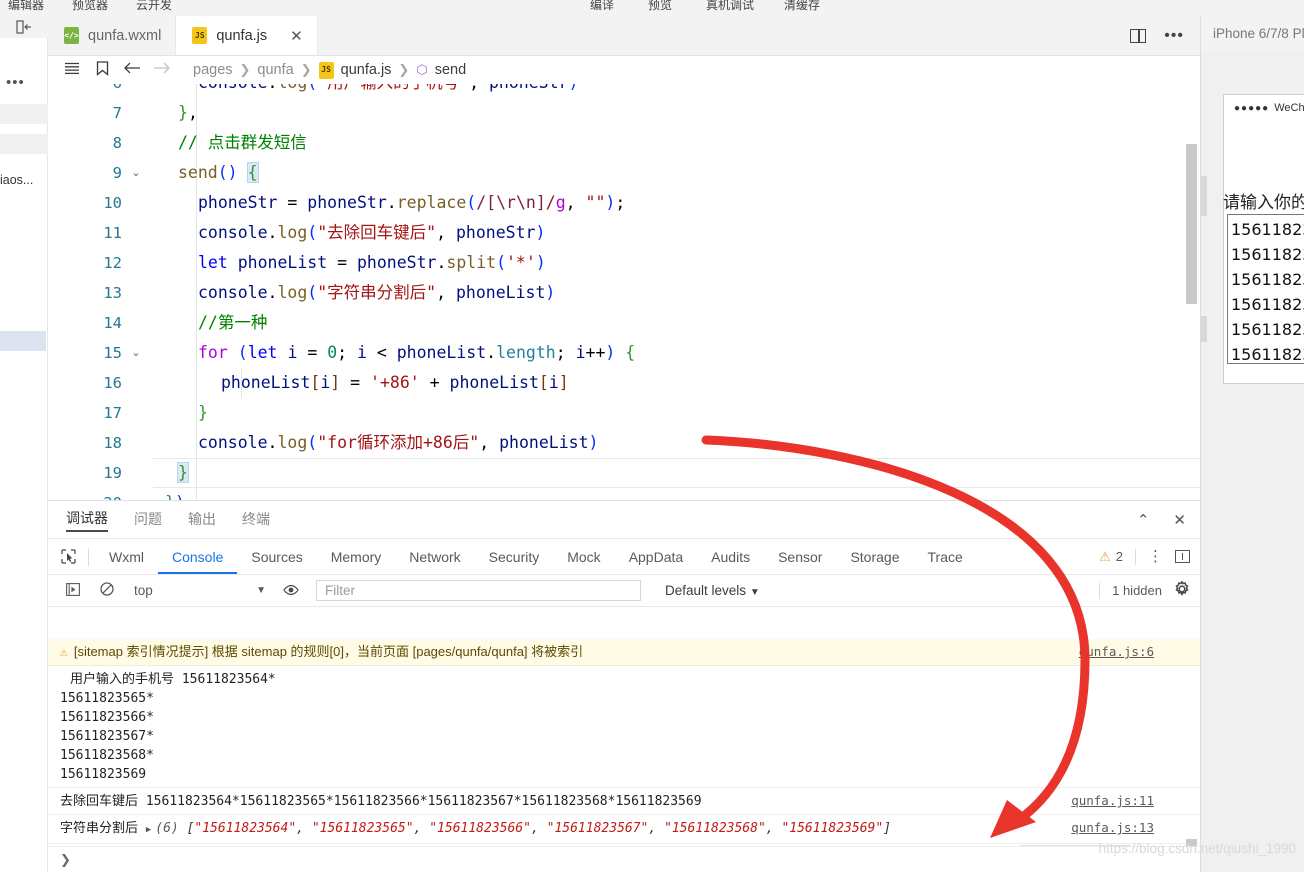 Image resolution: width=1304 pixels, height=872 pixels. Describe the element at coordinates (887, 828) in the screenshot. I see `array-close-bracket: ]` at that location.